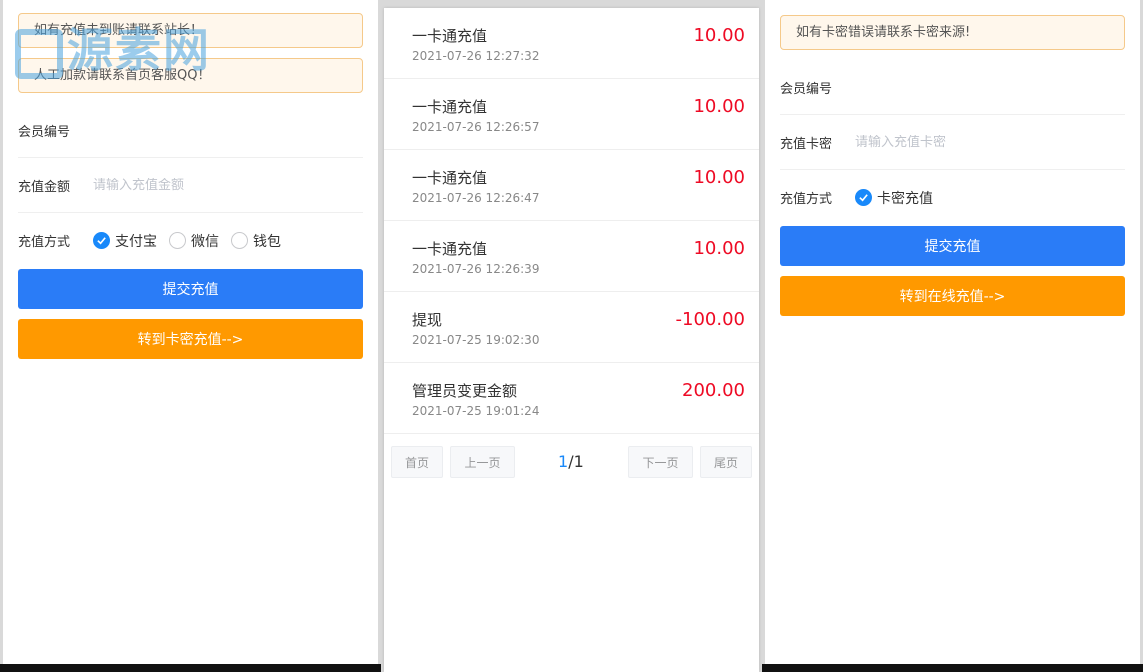 The width and height of the screenshot is (1143, 672). What do you see at coordinates (476, 411) in the screenshot?
I see `record-time: 2021-07-25 19:01:24` at bounding box center [476, 411].